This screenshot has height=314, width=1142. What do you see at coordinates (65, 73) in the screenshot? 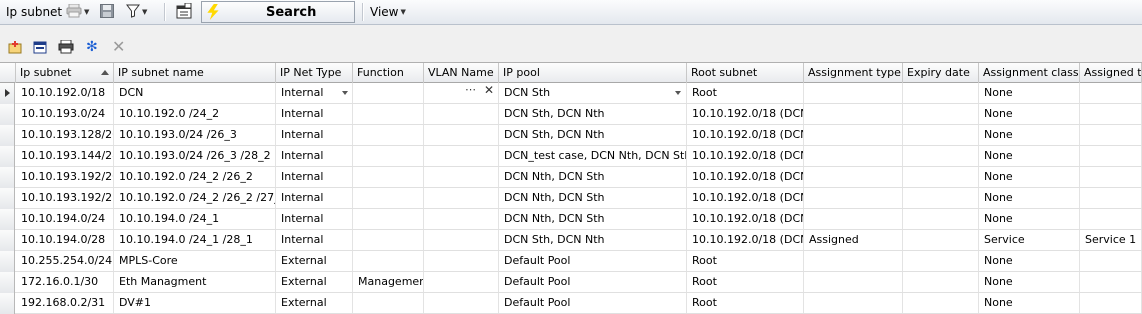
I see `column-header-ip-subnet: Ip subnet` at bounding box center [65, 73].